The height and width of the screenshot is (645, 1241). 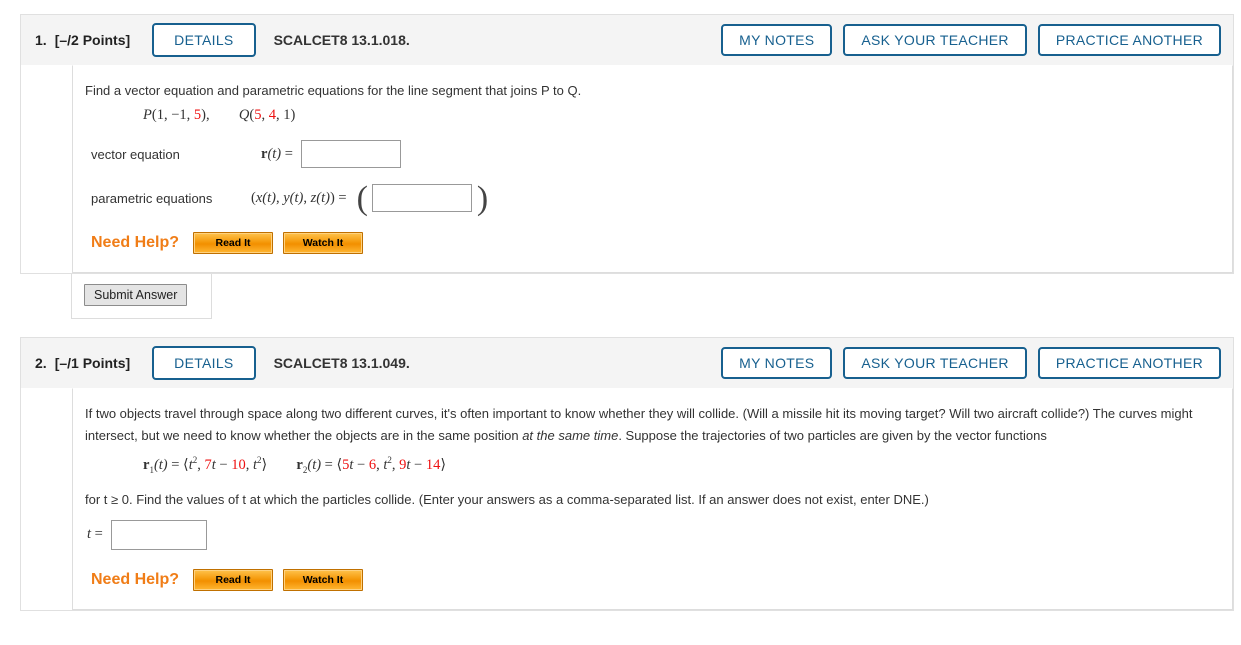 I want to click on t-input, so click(x=158, y=534).